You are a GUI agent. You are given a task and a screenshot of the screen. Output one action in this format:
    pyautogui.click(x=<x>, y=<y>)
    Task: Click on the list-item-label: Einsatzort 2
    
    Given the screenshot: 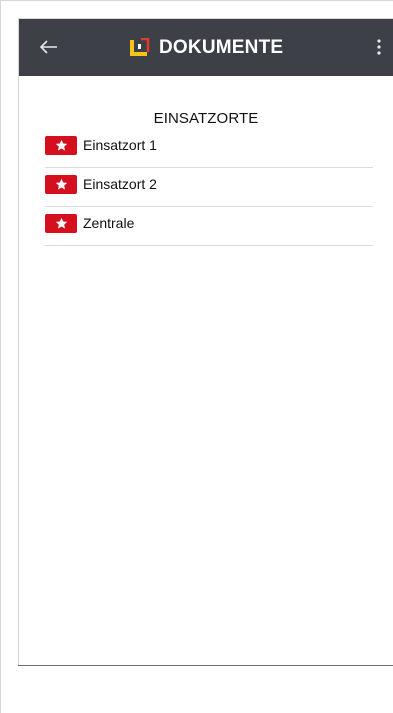 What is the action you would take?
    pyautogui.click(x=120, y=184)
    